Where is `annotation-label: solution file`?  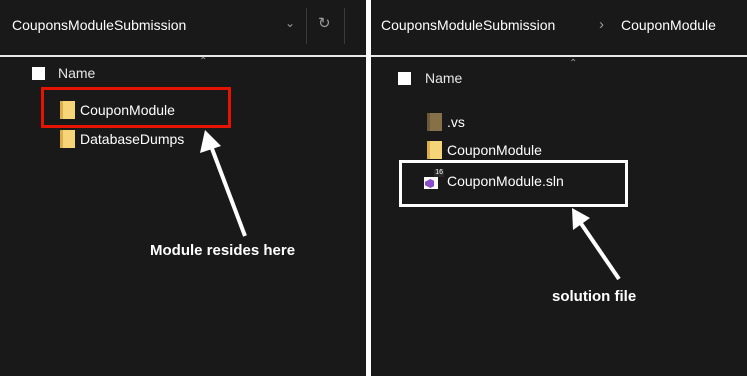 annotation-label: solution file is located at coordinates (594, 296).